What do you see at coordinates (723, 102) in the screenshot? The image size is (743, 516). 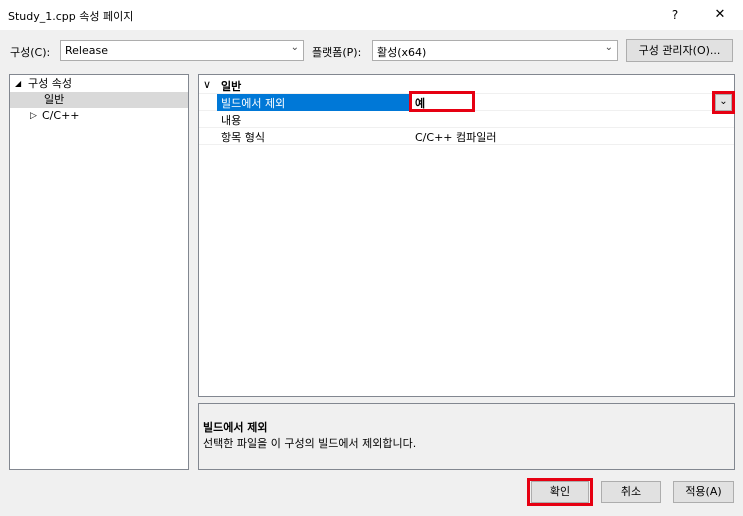 I see `highlight-dropdown-box` at bounding box center [723, 102].